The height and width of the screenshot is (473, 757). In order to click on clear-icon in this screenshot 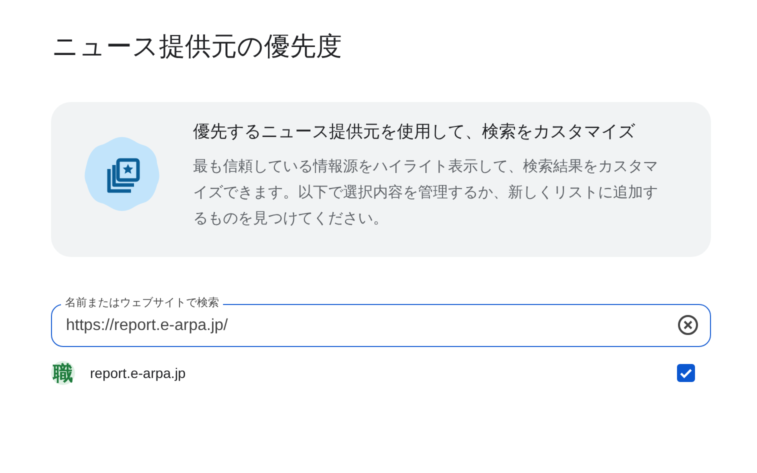, I will do `click(688, 325)`.